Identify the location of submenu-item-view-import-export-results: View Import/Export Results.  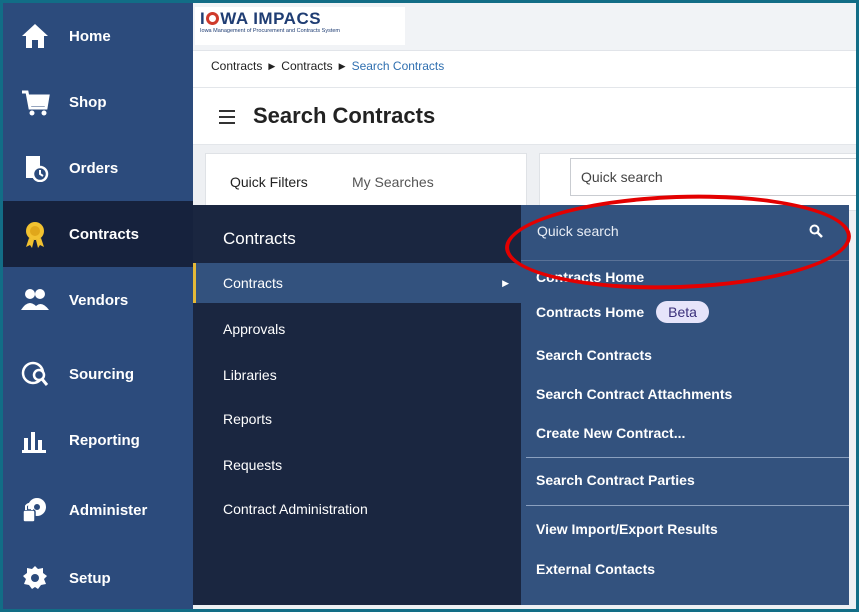
(627, 529).